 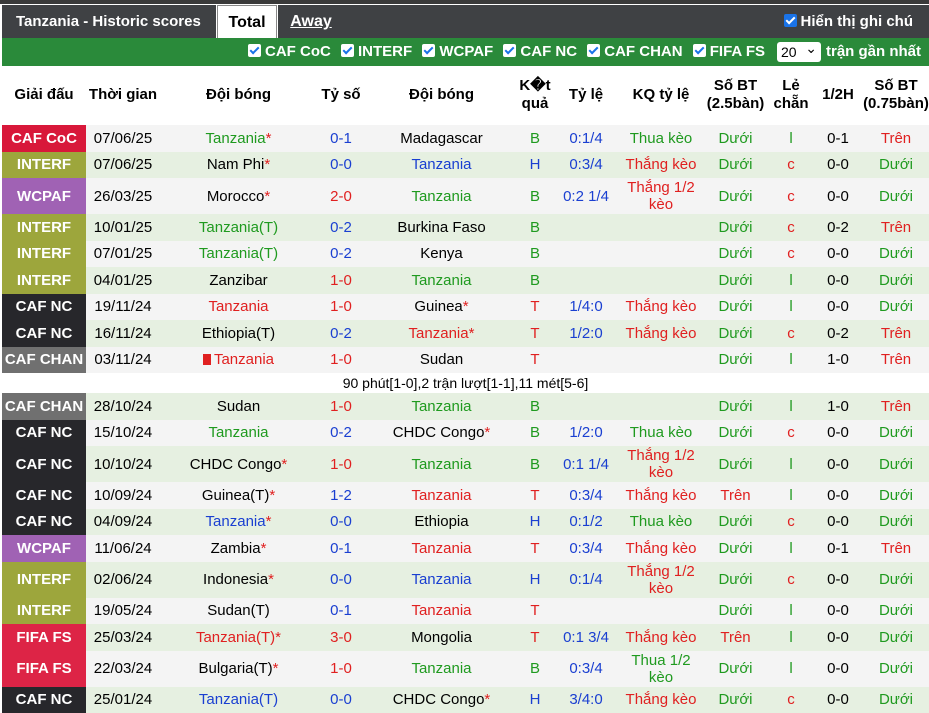 I want to click on home-team: Tanzania, so click(x=238, y=360).